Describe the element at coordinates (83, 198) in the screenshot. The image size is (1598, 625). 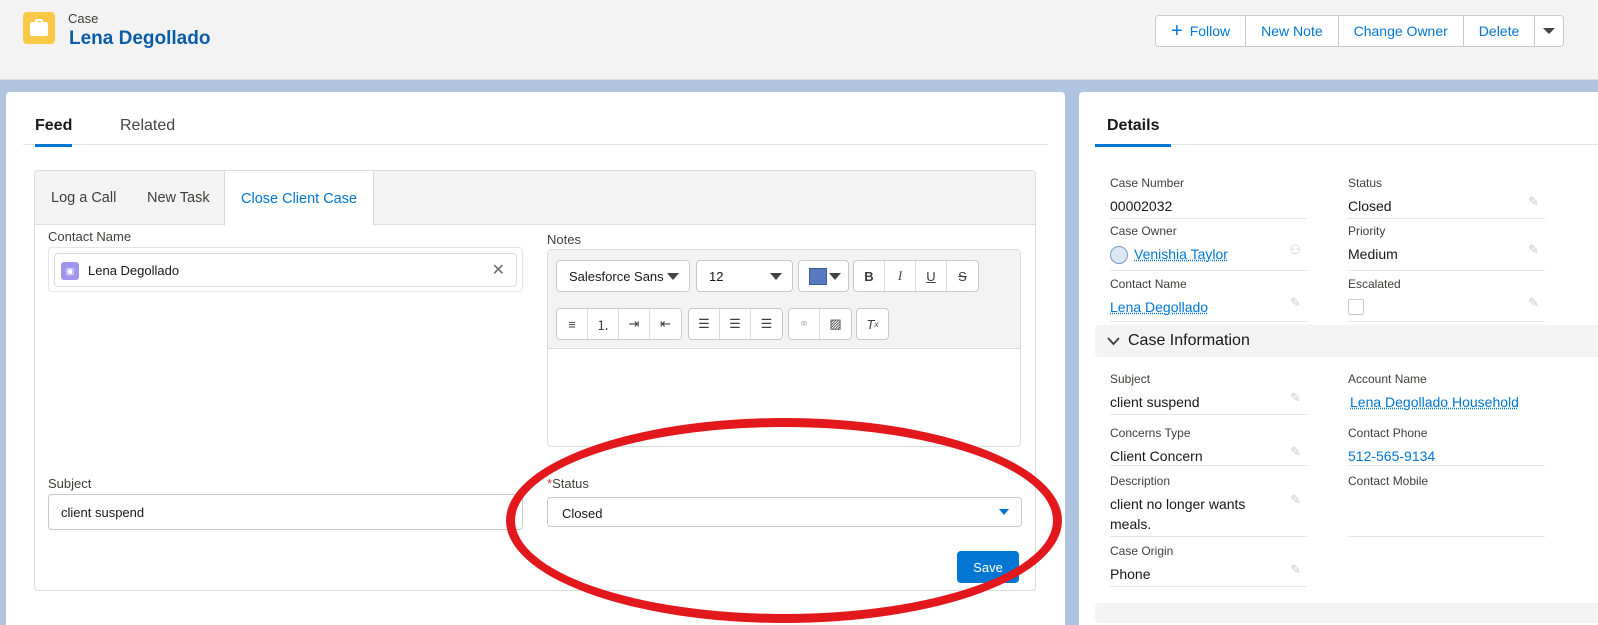
I see `tab-log-a-call: Log a Call` at that location.